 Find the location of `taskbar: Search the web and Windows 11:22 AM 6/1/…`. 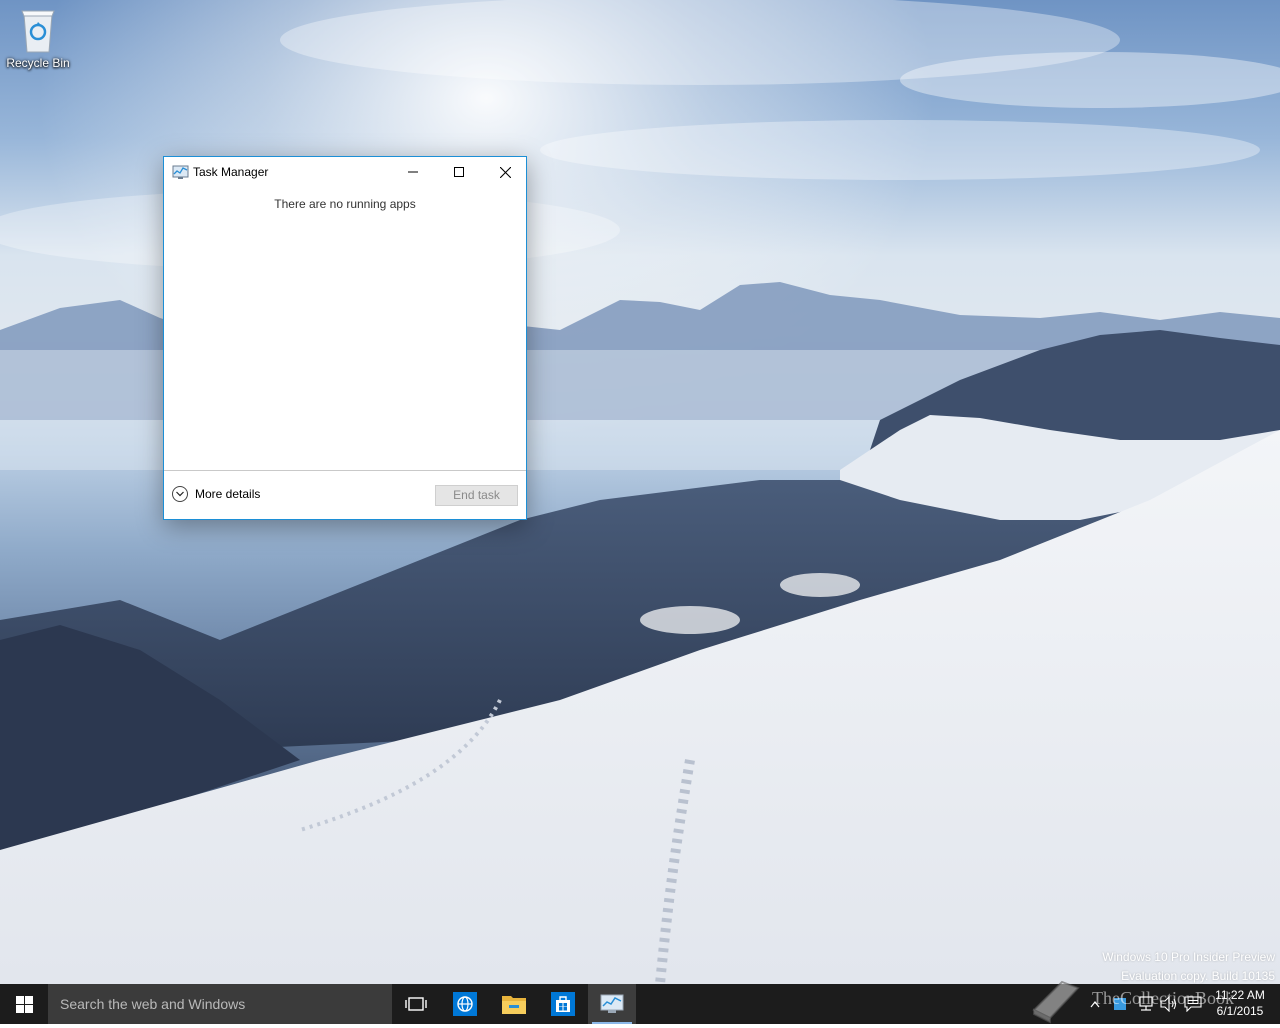

taskbar: Search the web and Windows 11:22 AM 6/1/… is located at coordinates (640, 1004).